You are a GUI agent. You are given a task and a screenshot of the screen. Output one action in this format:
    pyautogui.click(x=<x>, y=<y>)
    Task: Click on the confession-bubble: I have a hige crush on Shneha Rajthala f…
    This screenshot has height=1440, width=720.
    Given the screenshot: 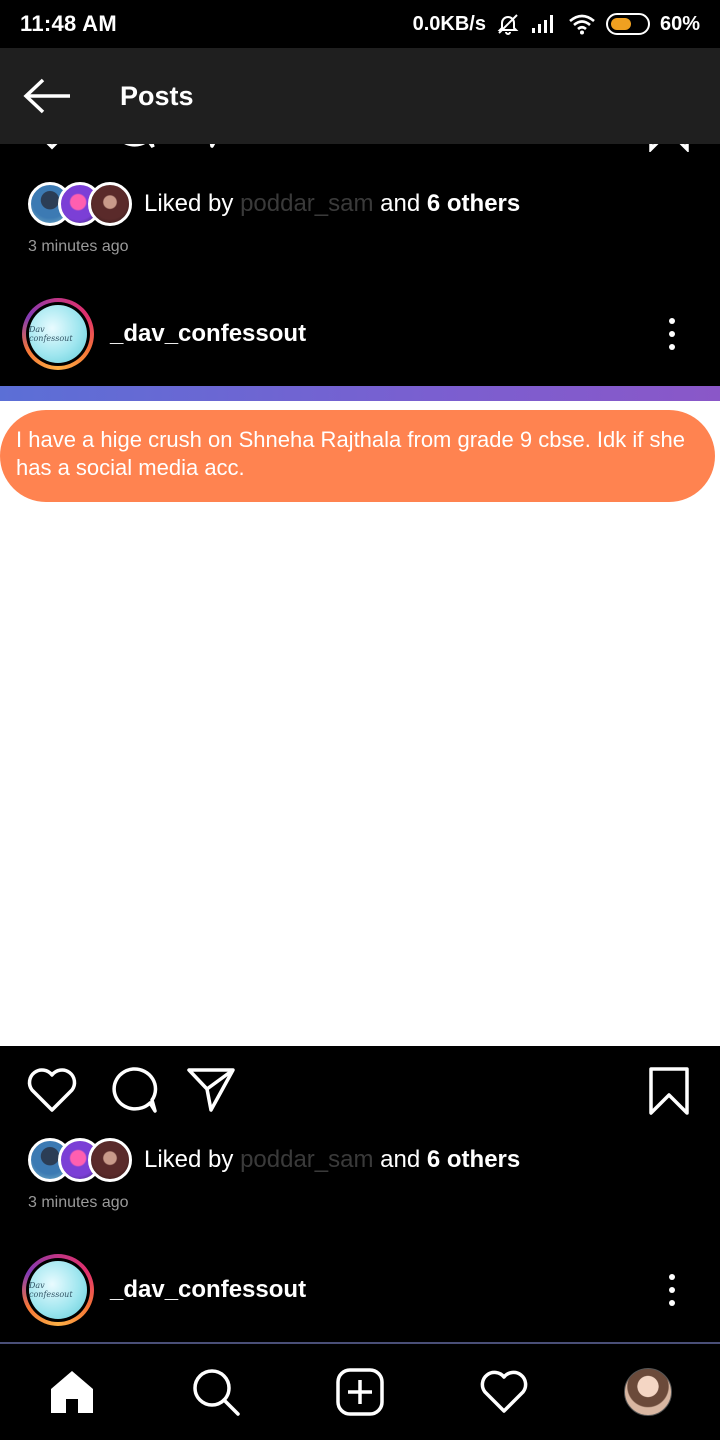 What is the action you would take?
    pyautogui.click(x=357, y=456)
    